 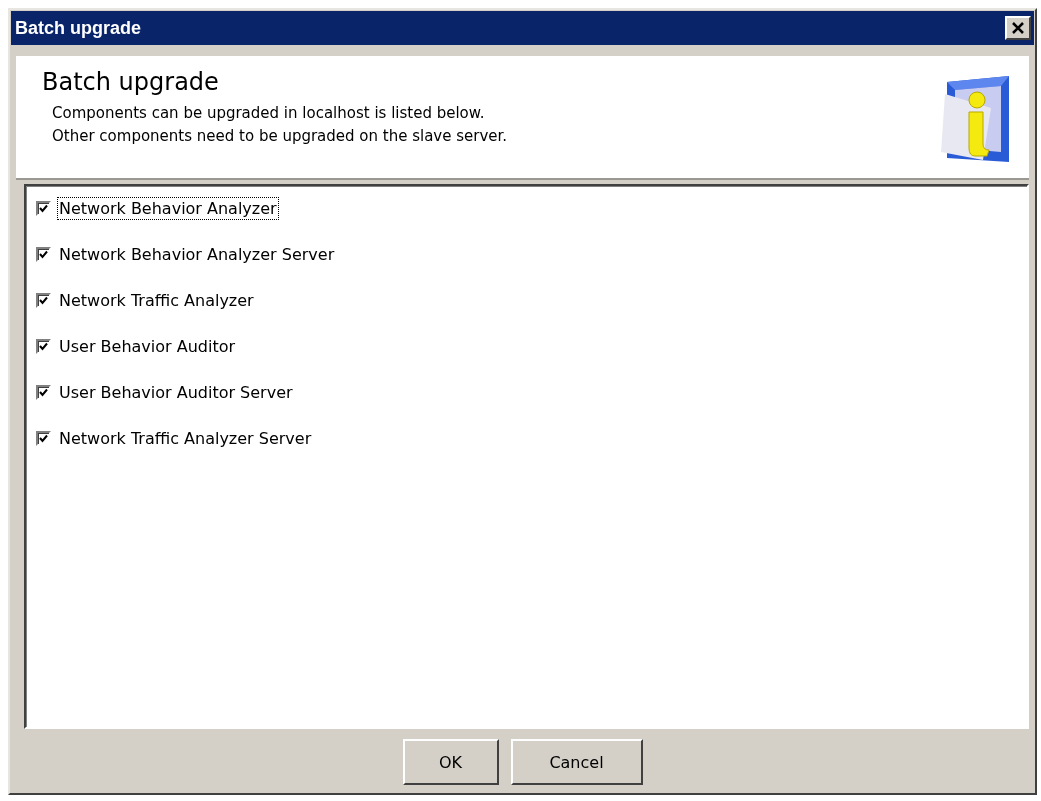 I want to click on component-label: User Behavior Auditor Server, so click(x=176, y=392).